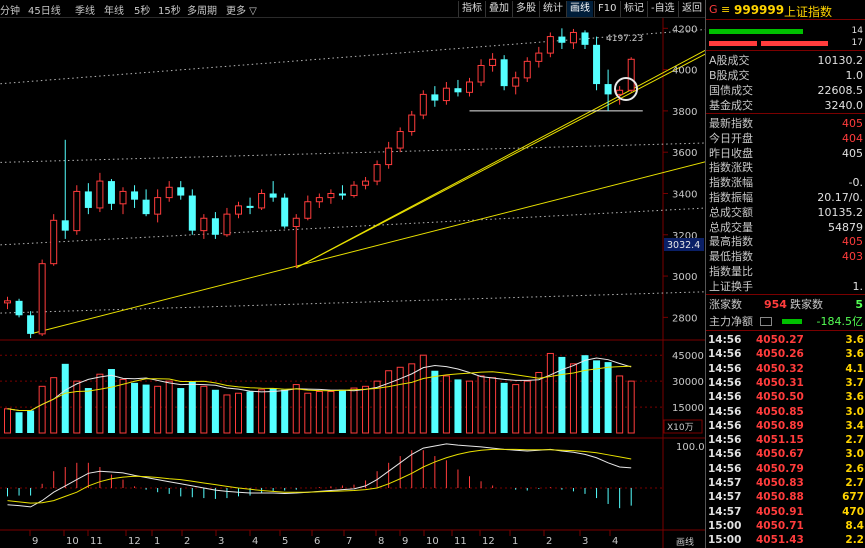  What do you see at coordinates (792, 321) in the screenshot?
I see `flow-bar` at bounding box center [792, 321].